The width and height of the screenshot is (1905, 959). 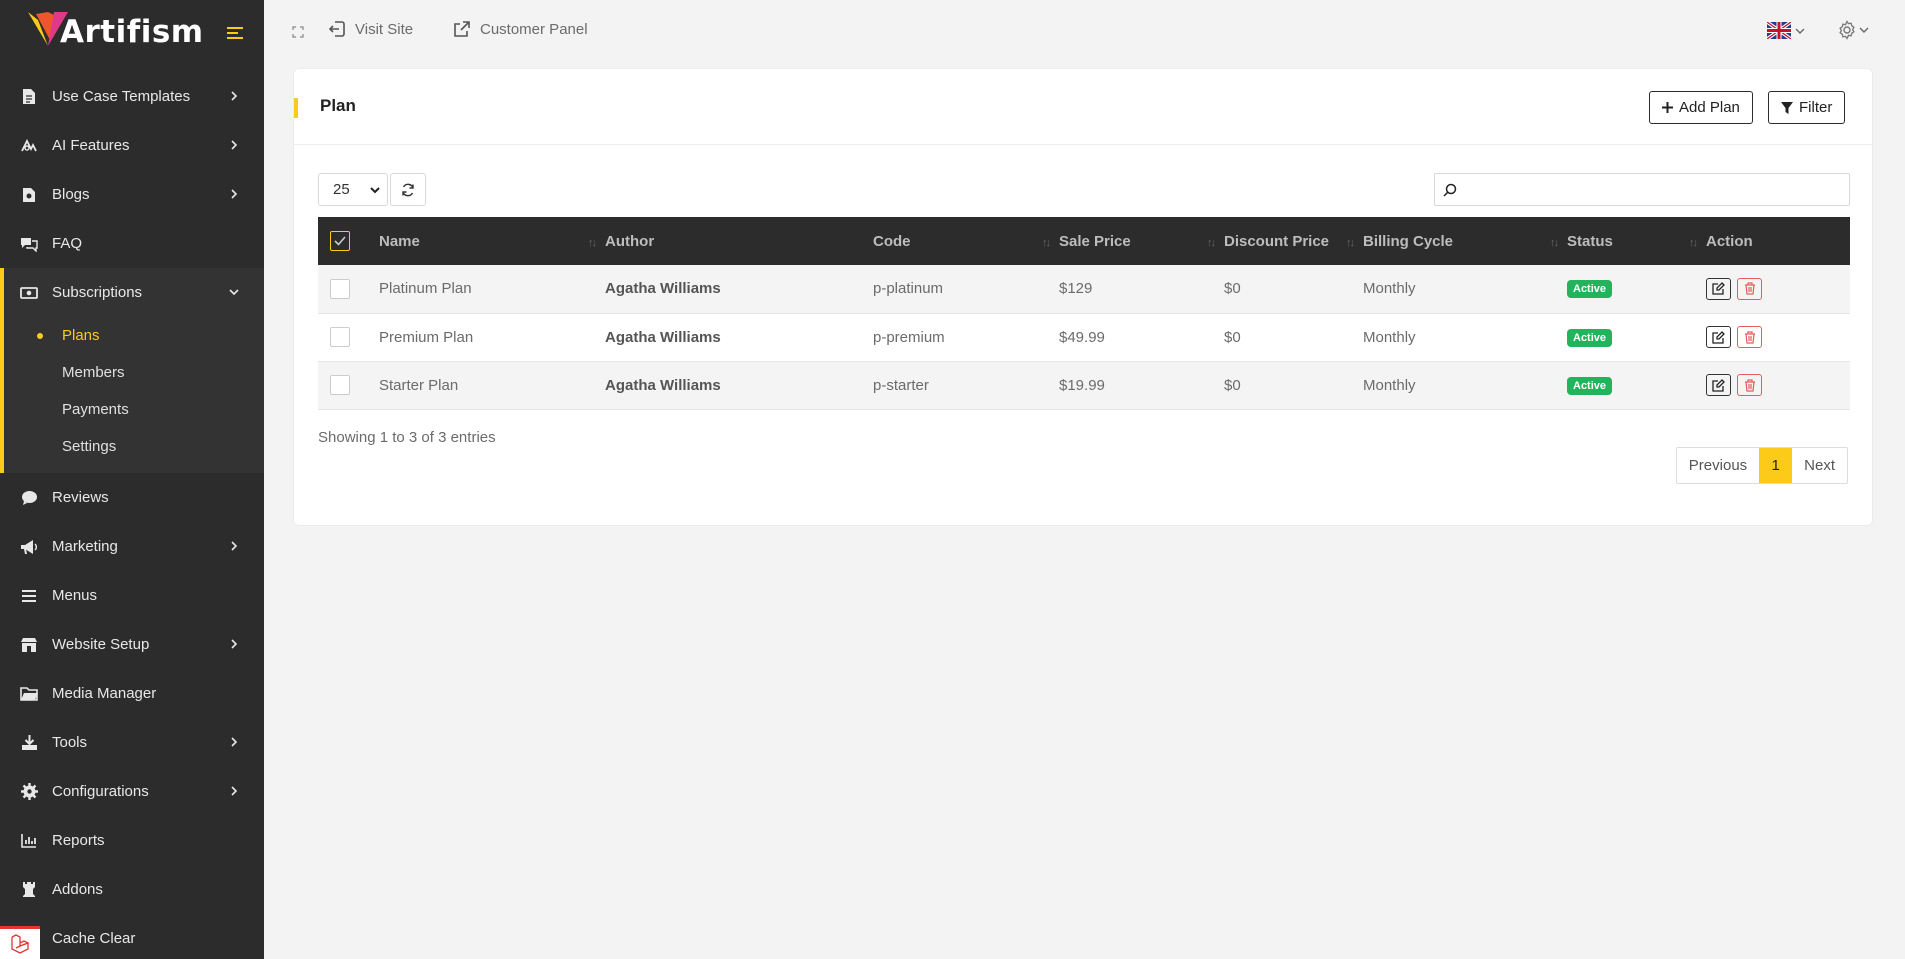 I want to click on column-header-author: Author, so click(x=739, y=241).